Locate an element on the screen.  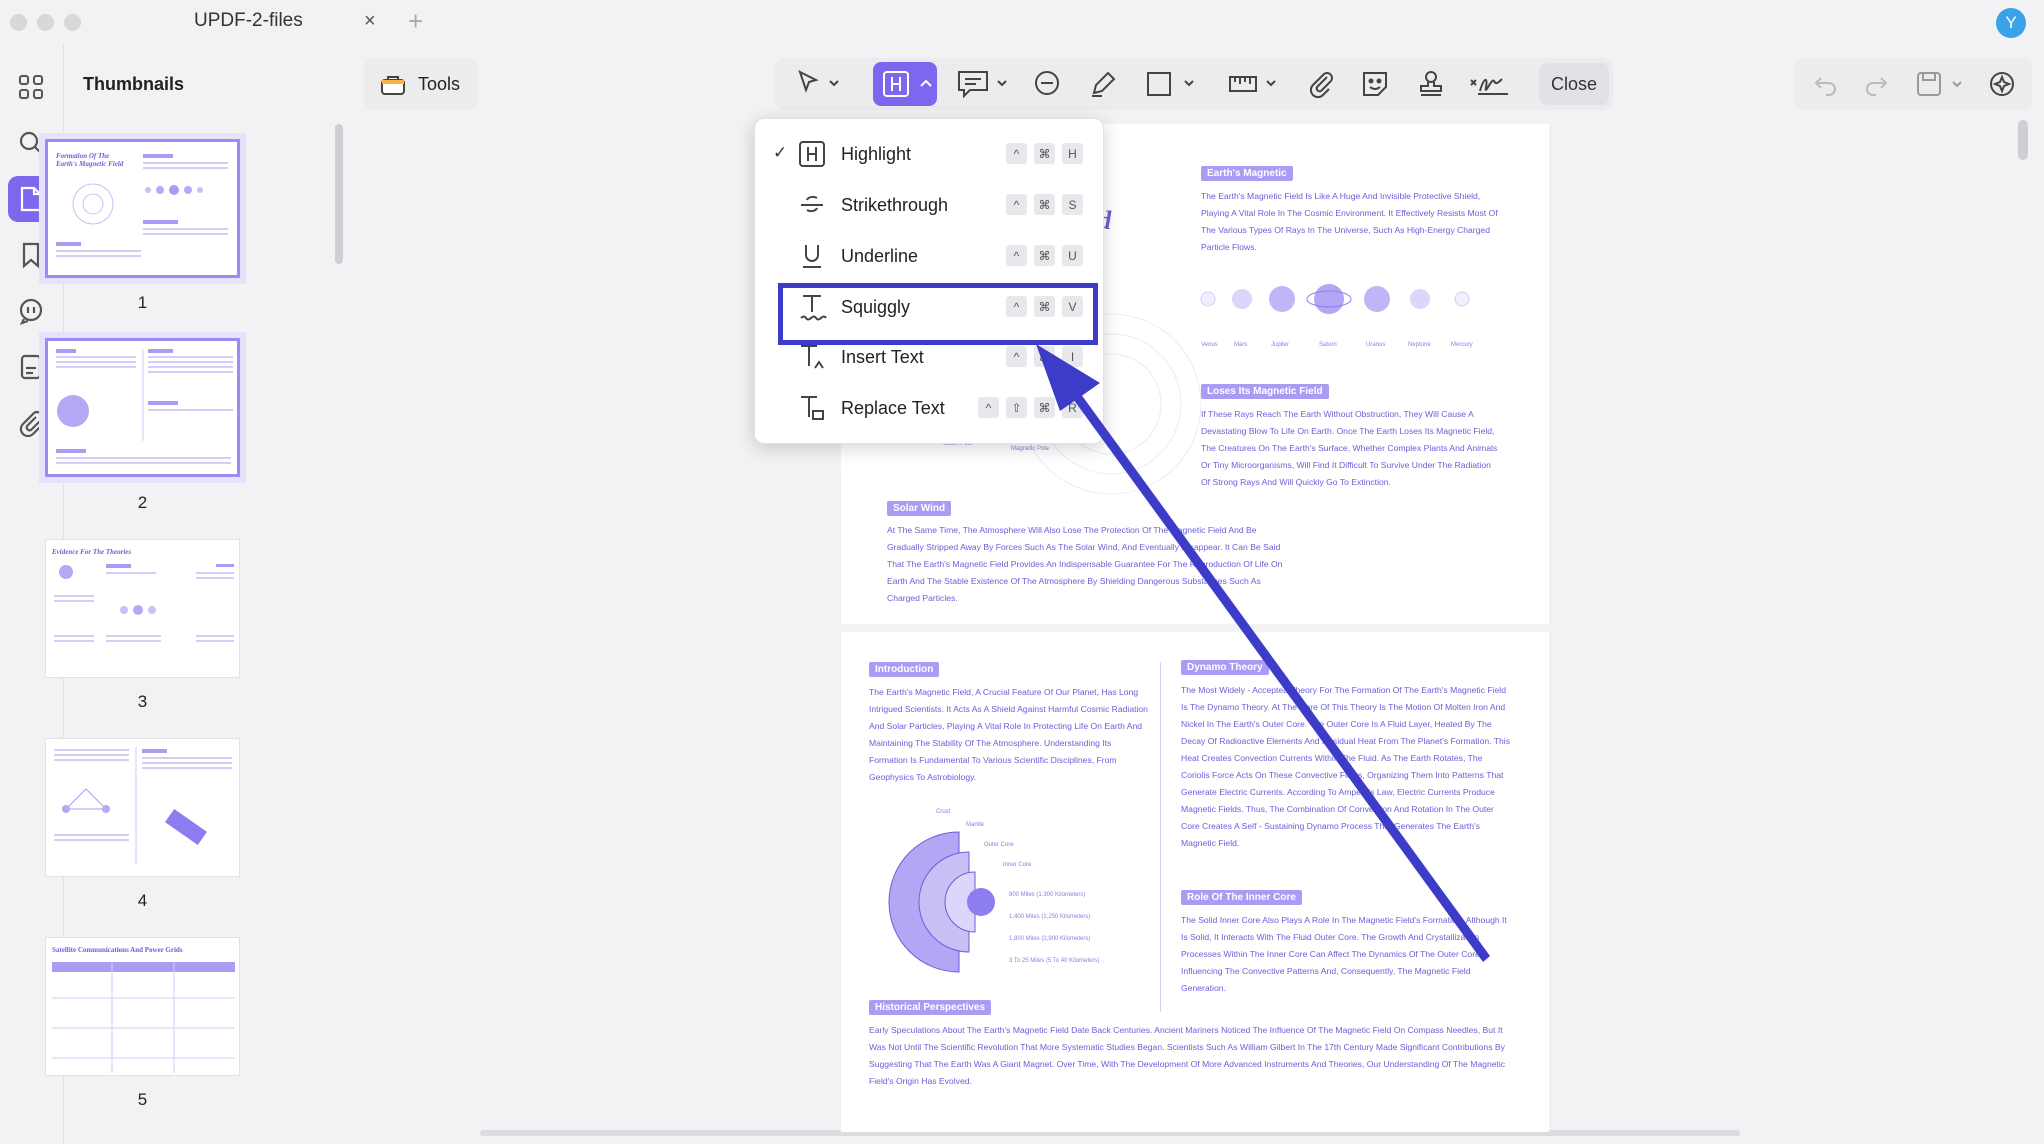
window-zoom-button is located at coordinates (72, 22).